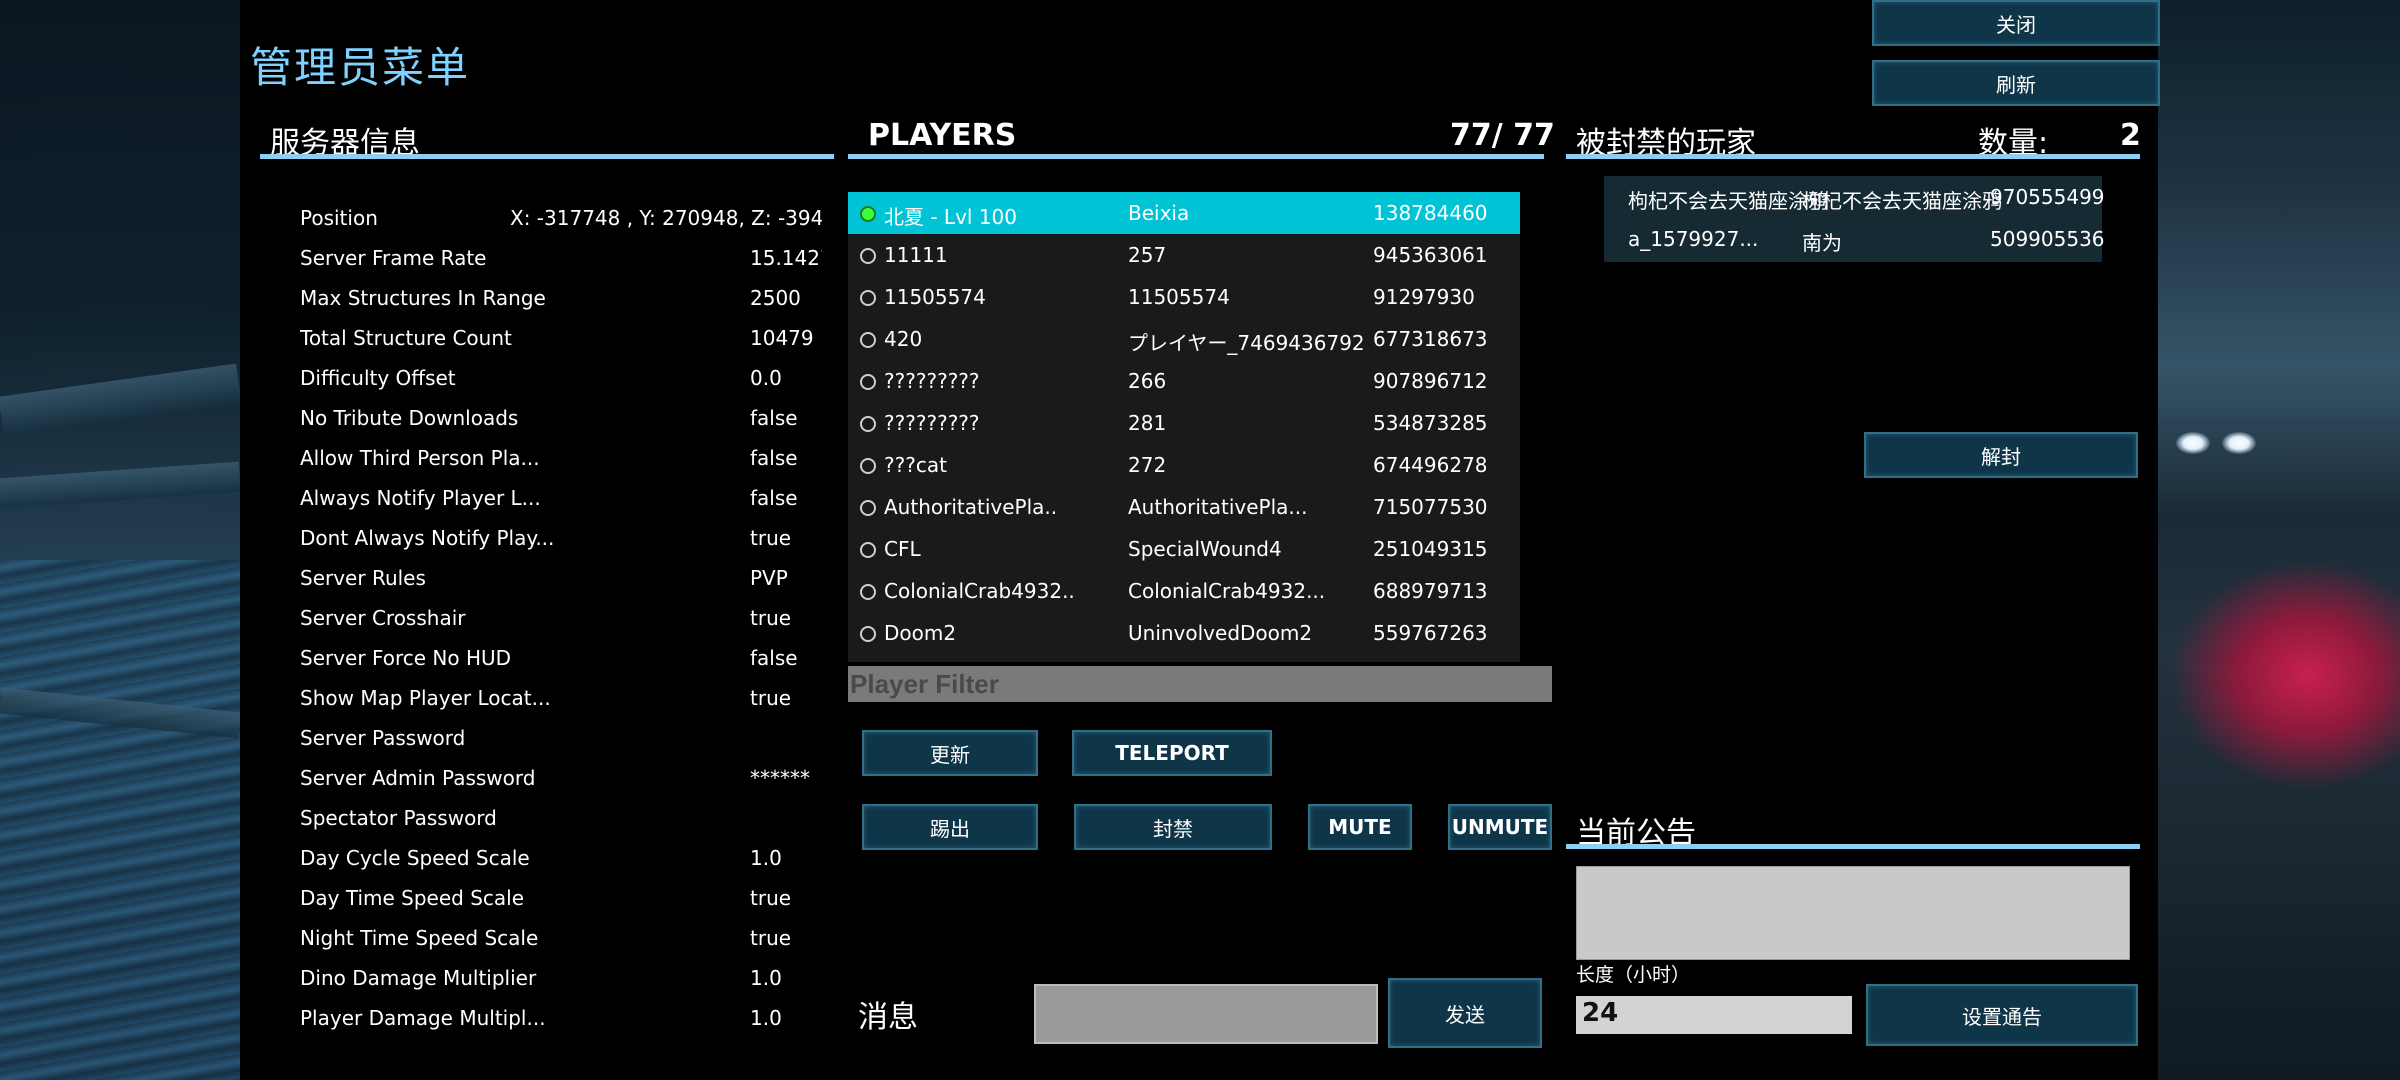 The image size is (2400, 1080). What do you see at coordinates (339, 218) in the screenshot?
I see `server-info-label: Position` at bounding box center [339, 218].